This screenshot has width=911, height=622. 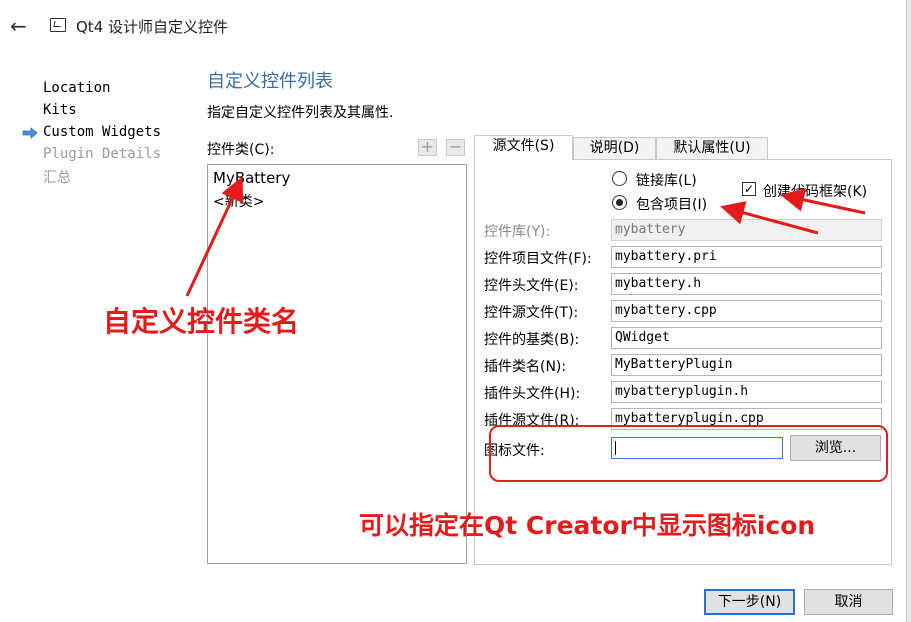 What do you see at coordinates (241, 150) in the screenshot?
I see `class-list-label: 控件类(C):` at bounding box center [241, 150].